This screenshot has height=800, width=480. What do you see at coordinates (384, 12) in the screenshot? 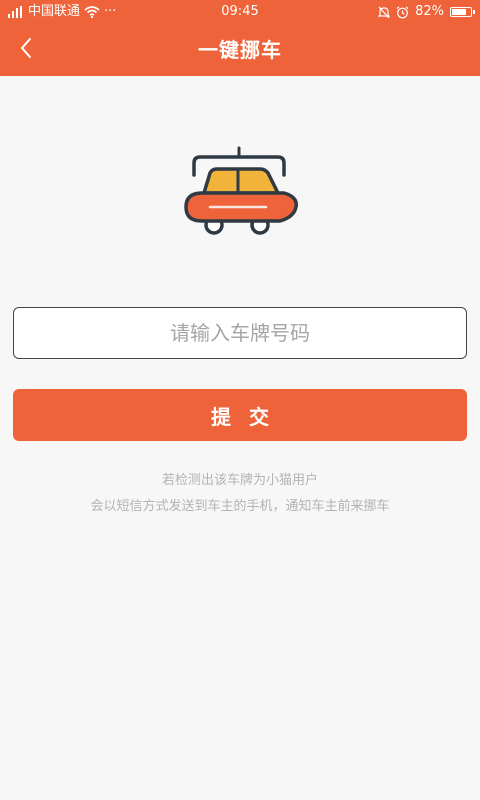
I see `mute-bell-icon` at bounding box center [384, 12].